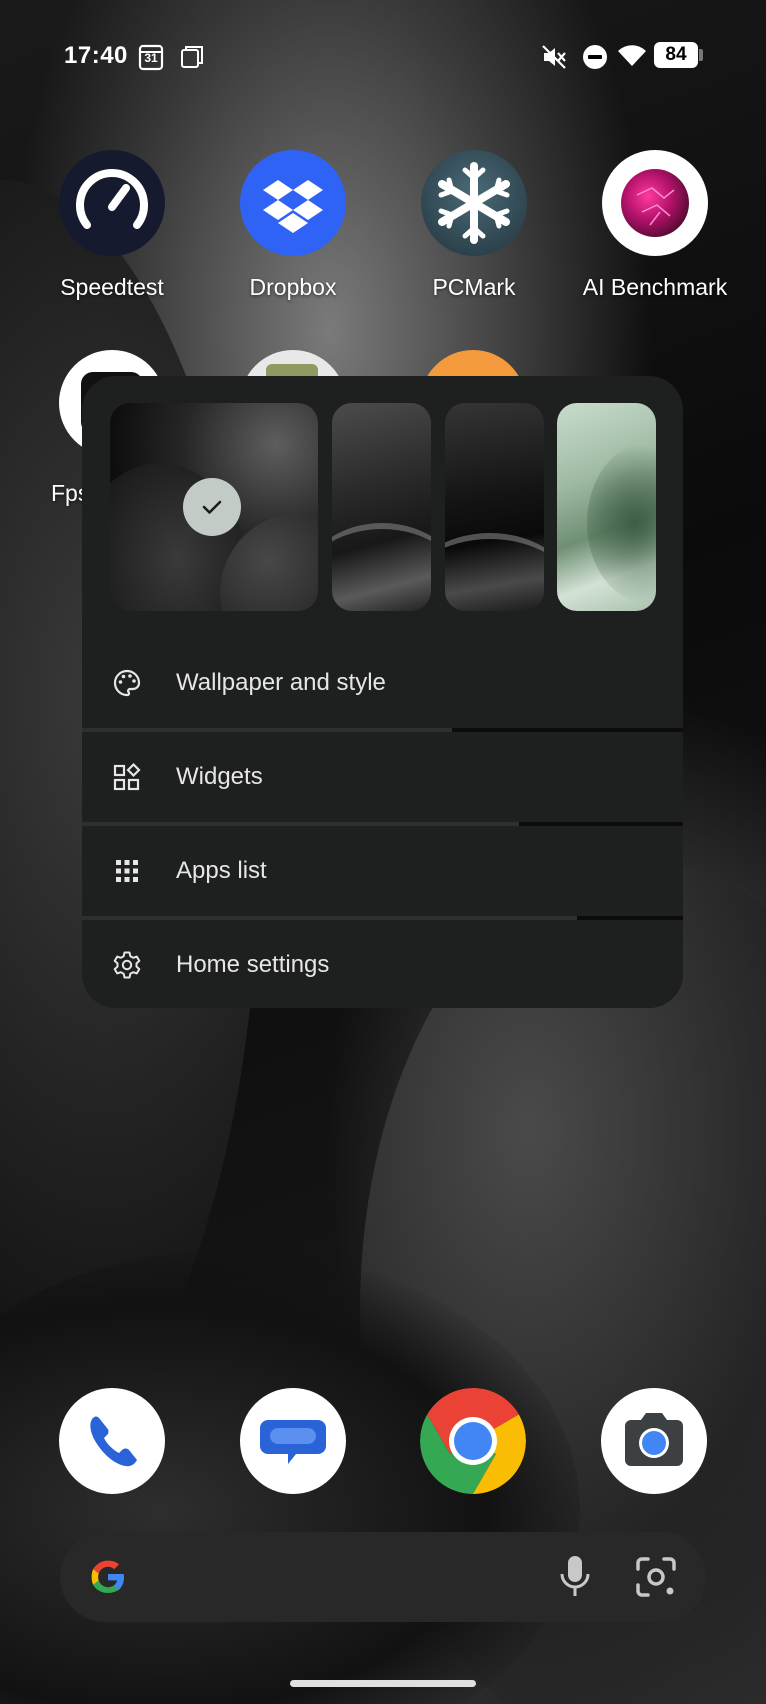 This screenshot has width=766, height=1704. I want to click on gear-icon, so click(127, 965).